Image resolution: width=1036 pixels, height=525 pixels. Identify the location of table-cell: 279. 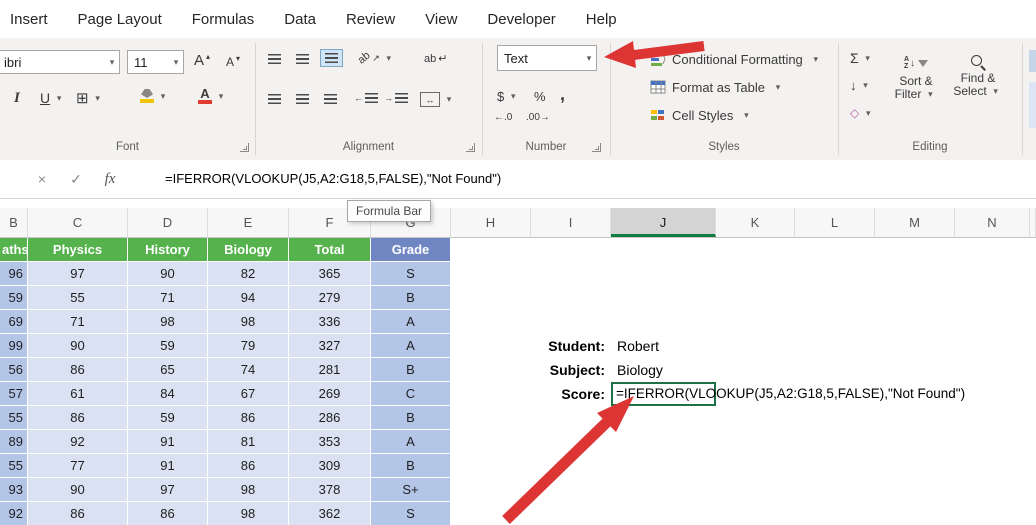
(330, 298).